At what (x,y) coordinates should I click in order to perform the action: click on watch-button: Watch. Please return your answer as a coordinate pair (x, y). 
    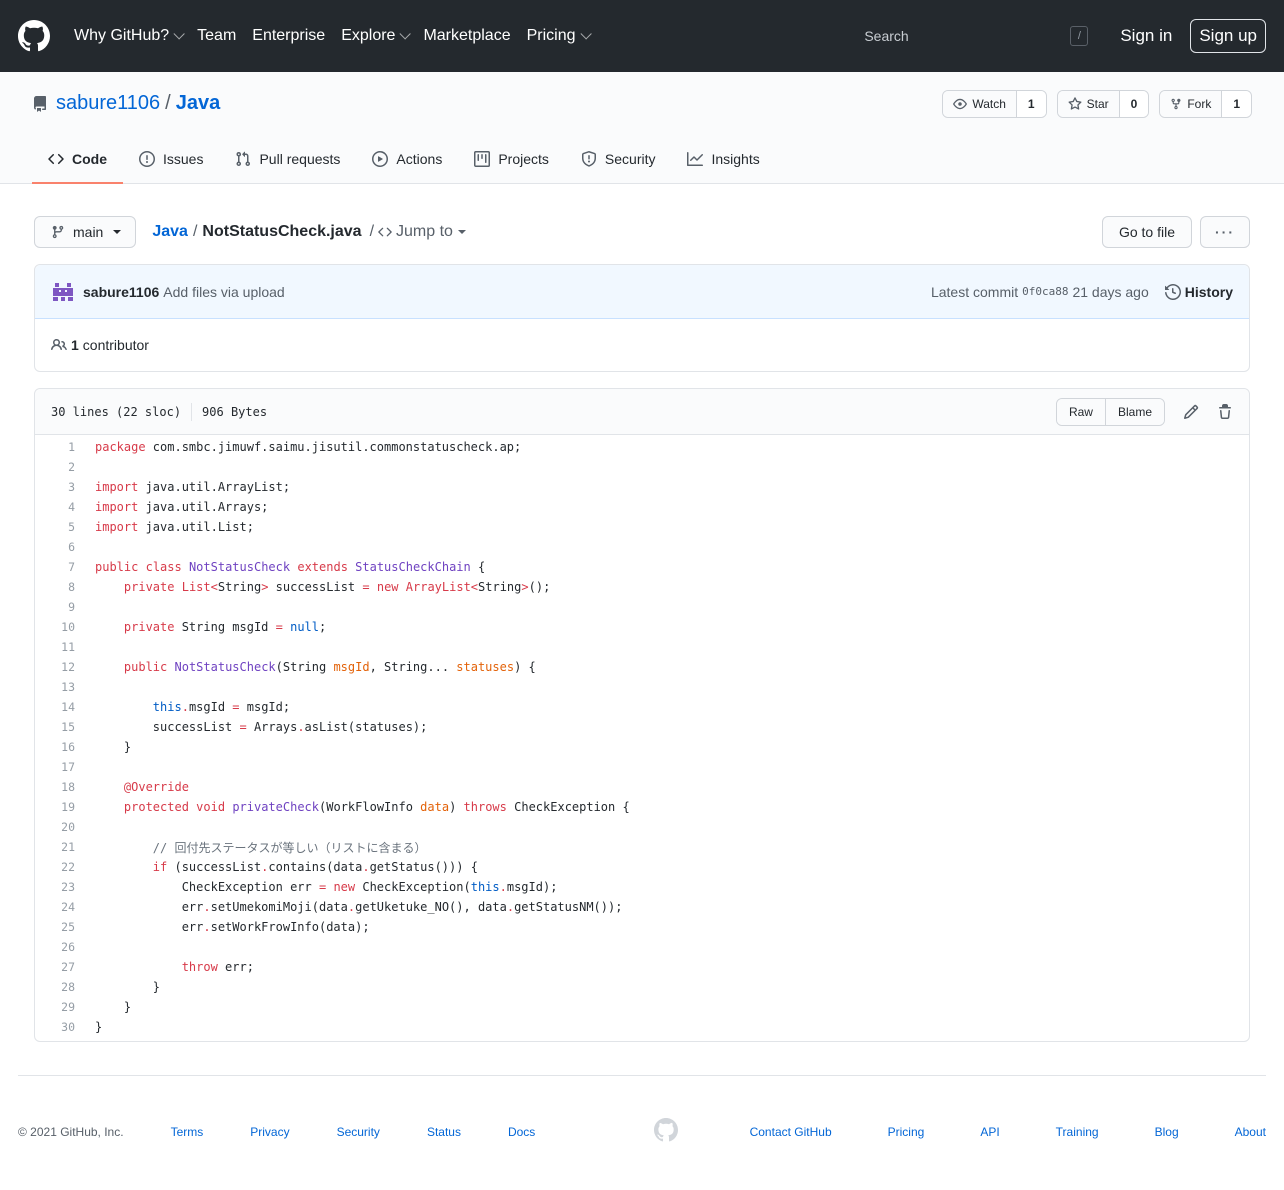
    Looking at the image, I should click on (980, 104).